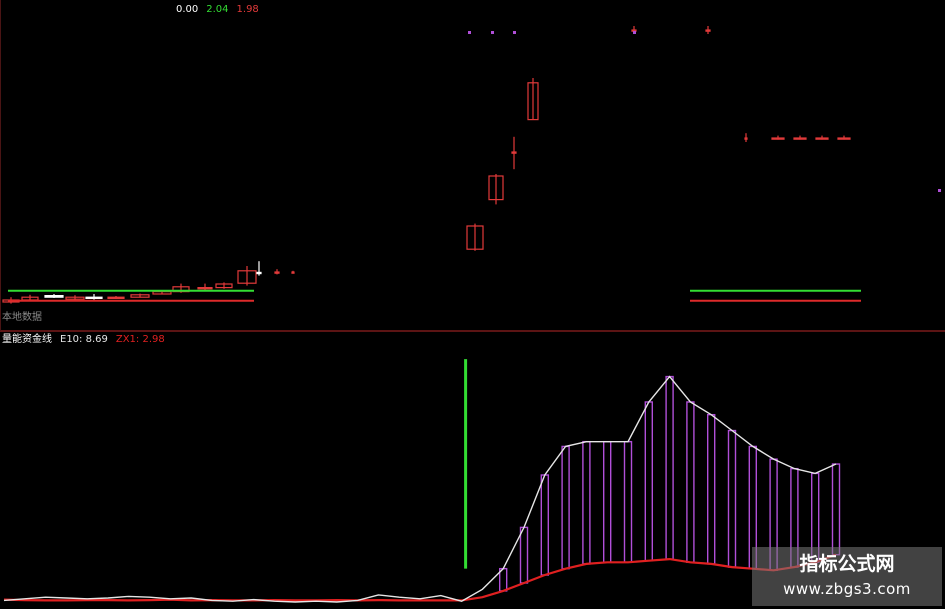  I want to click on zx1-series-line, so click(420, 577).